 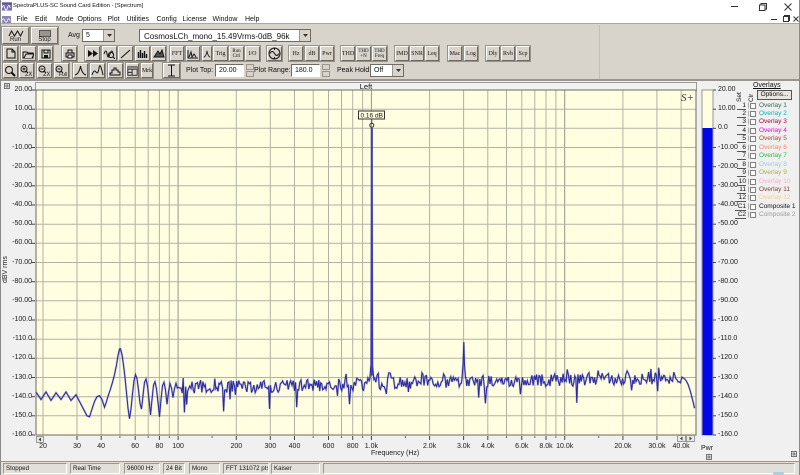 I want to click on svg-text: 0.16 dB, so click(x=372, y=116).